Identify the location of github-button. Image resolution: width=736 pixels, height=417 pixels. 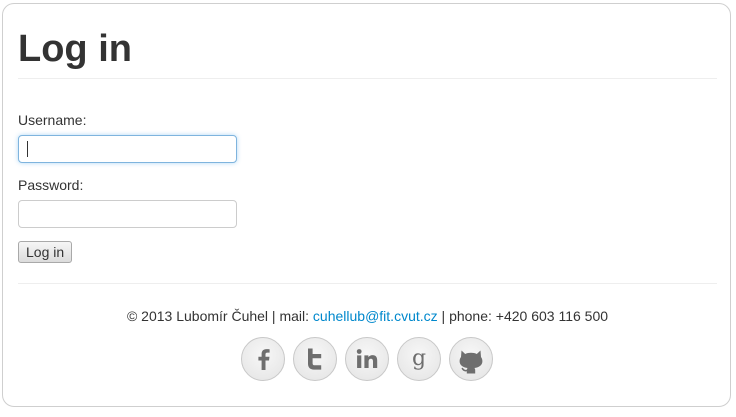
(471, 359).